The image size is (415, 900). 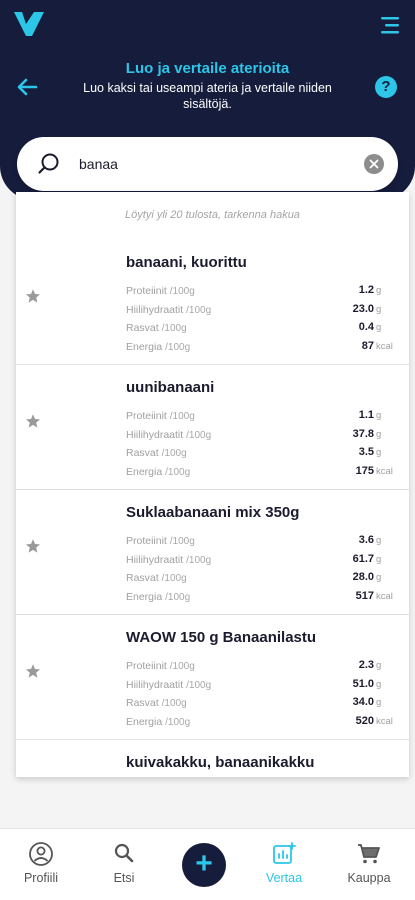 I want to click on page-title: Luo ja vertaile aterioita, so click(x=207, y=68).